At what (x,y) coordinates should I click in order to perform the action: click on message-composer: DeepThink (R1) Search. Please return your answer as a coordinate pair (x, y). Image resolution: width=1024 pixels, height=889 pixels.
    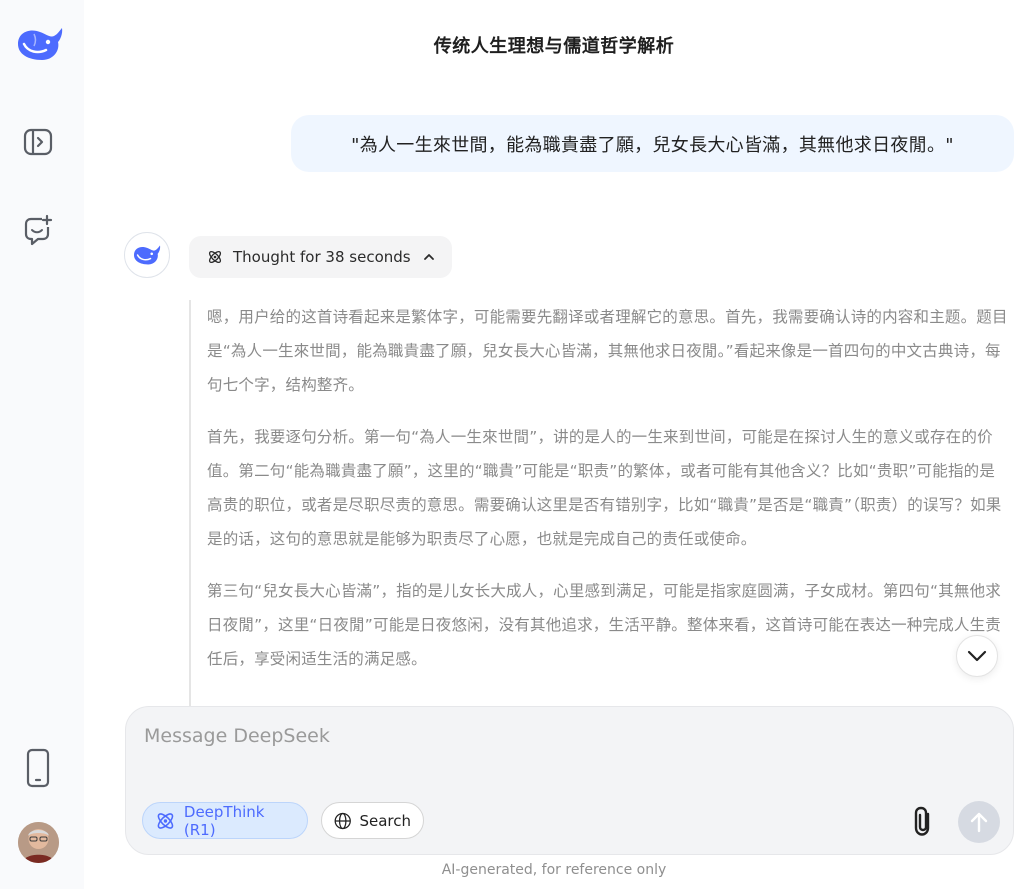
    Looking at the image, I should click on (569, 780).